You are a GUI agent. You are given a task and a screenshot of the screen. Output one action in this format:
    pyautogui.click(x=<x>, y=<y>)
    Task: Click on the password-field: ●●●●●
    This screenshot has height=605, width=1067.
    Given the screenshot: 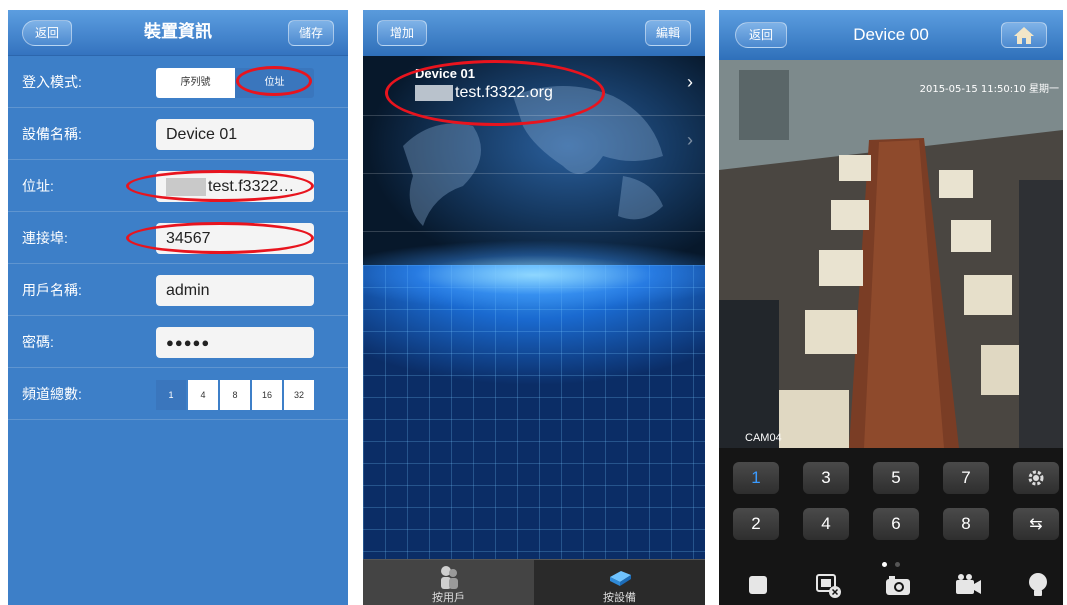 What is the action you would take?
    pyautogui.click(x=235, y=342)
    